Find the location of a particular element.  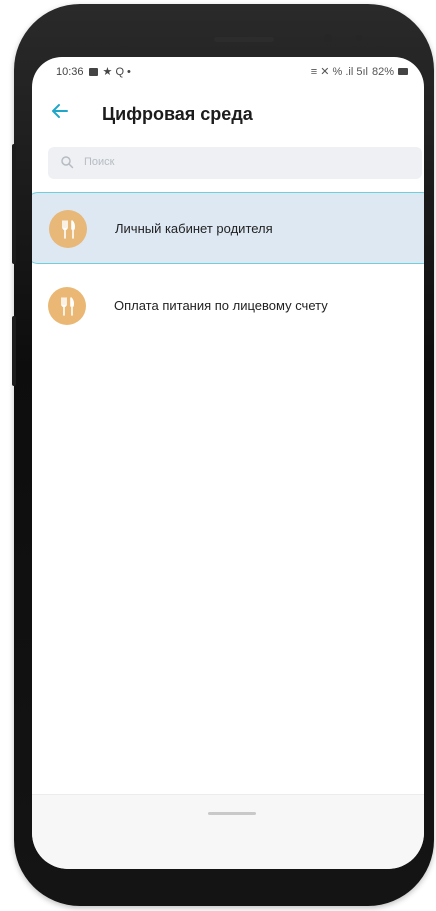

status-right: ≡ ✕ % .il 5ıl 82% is located at coordinates (359, 71).